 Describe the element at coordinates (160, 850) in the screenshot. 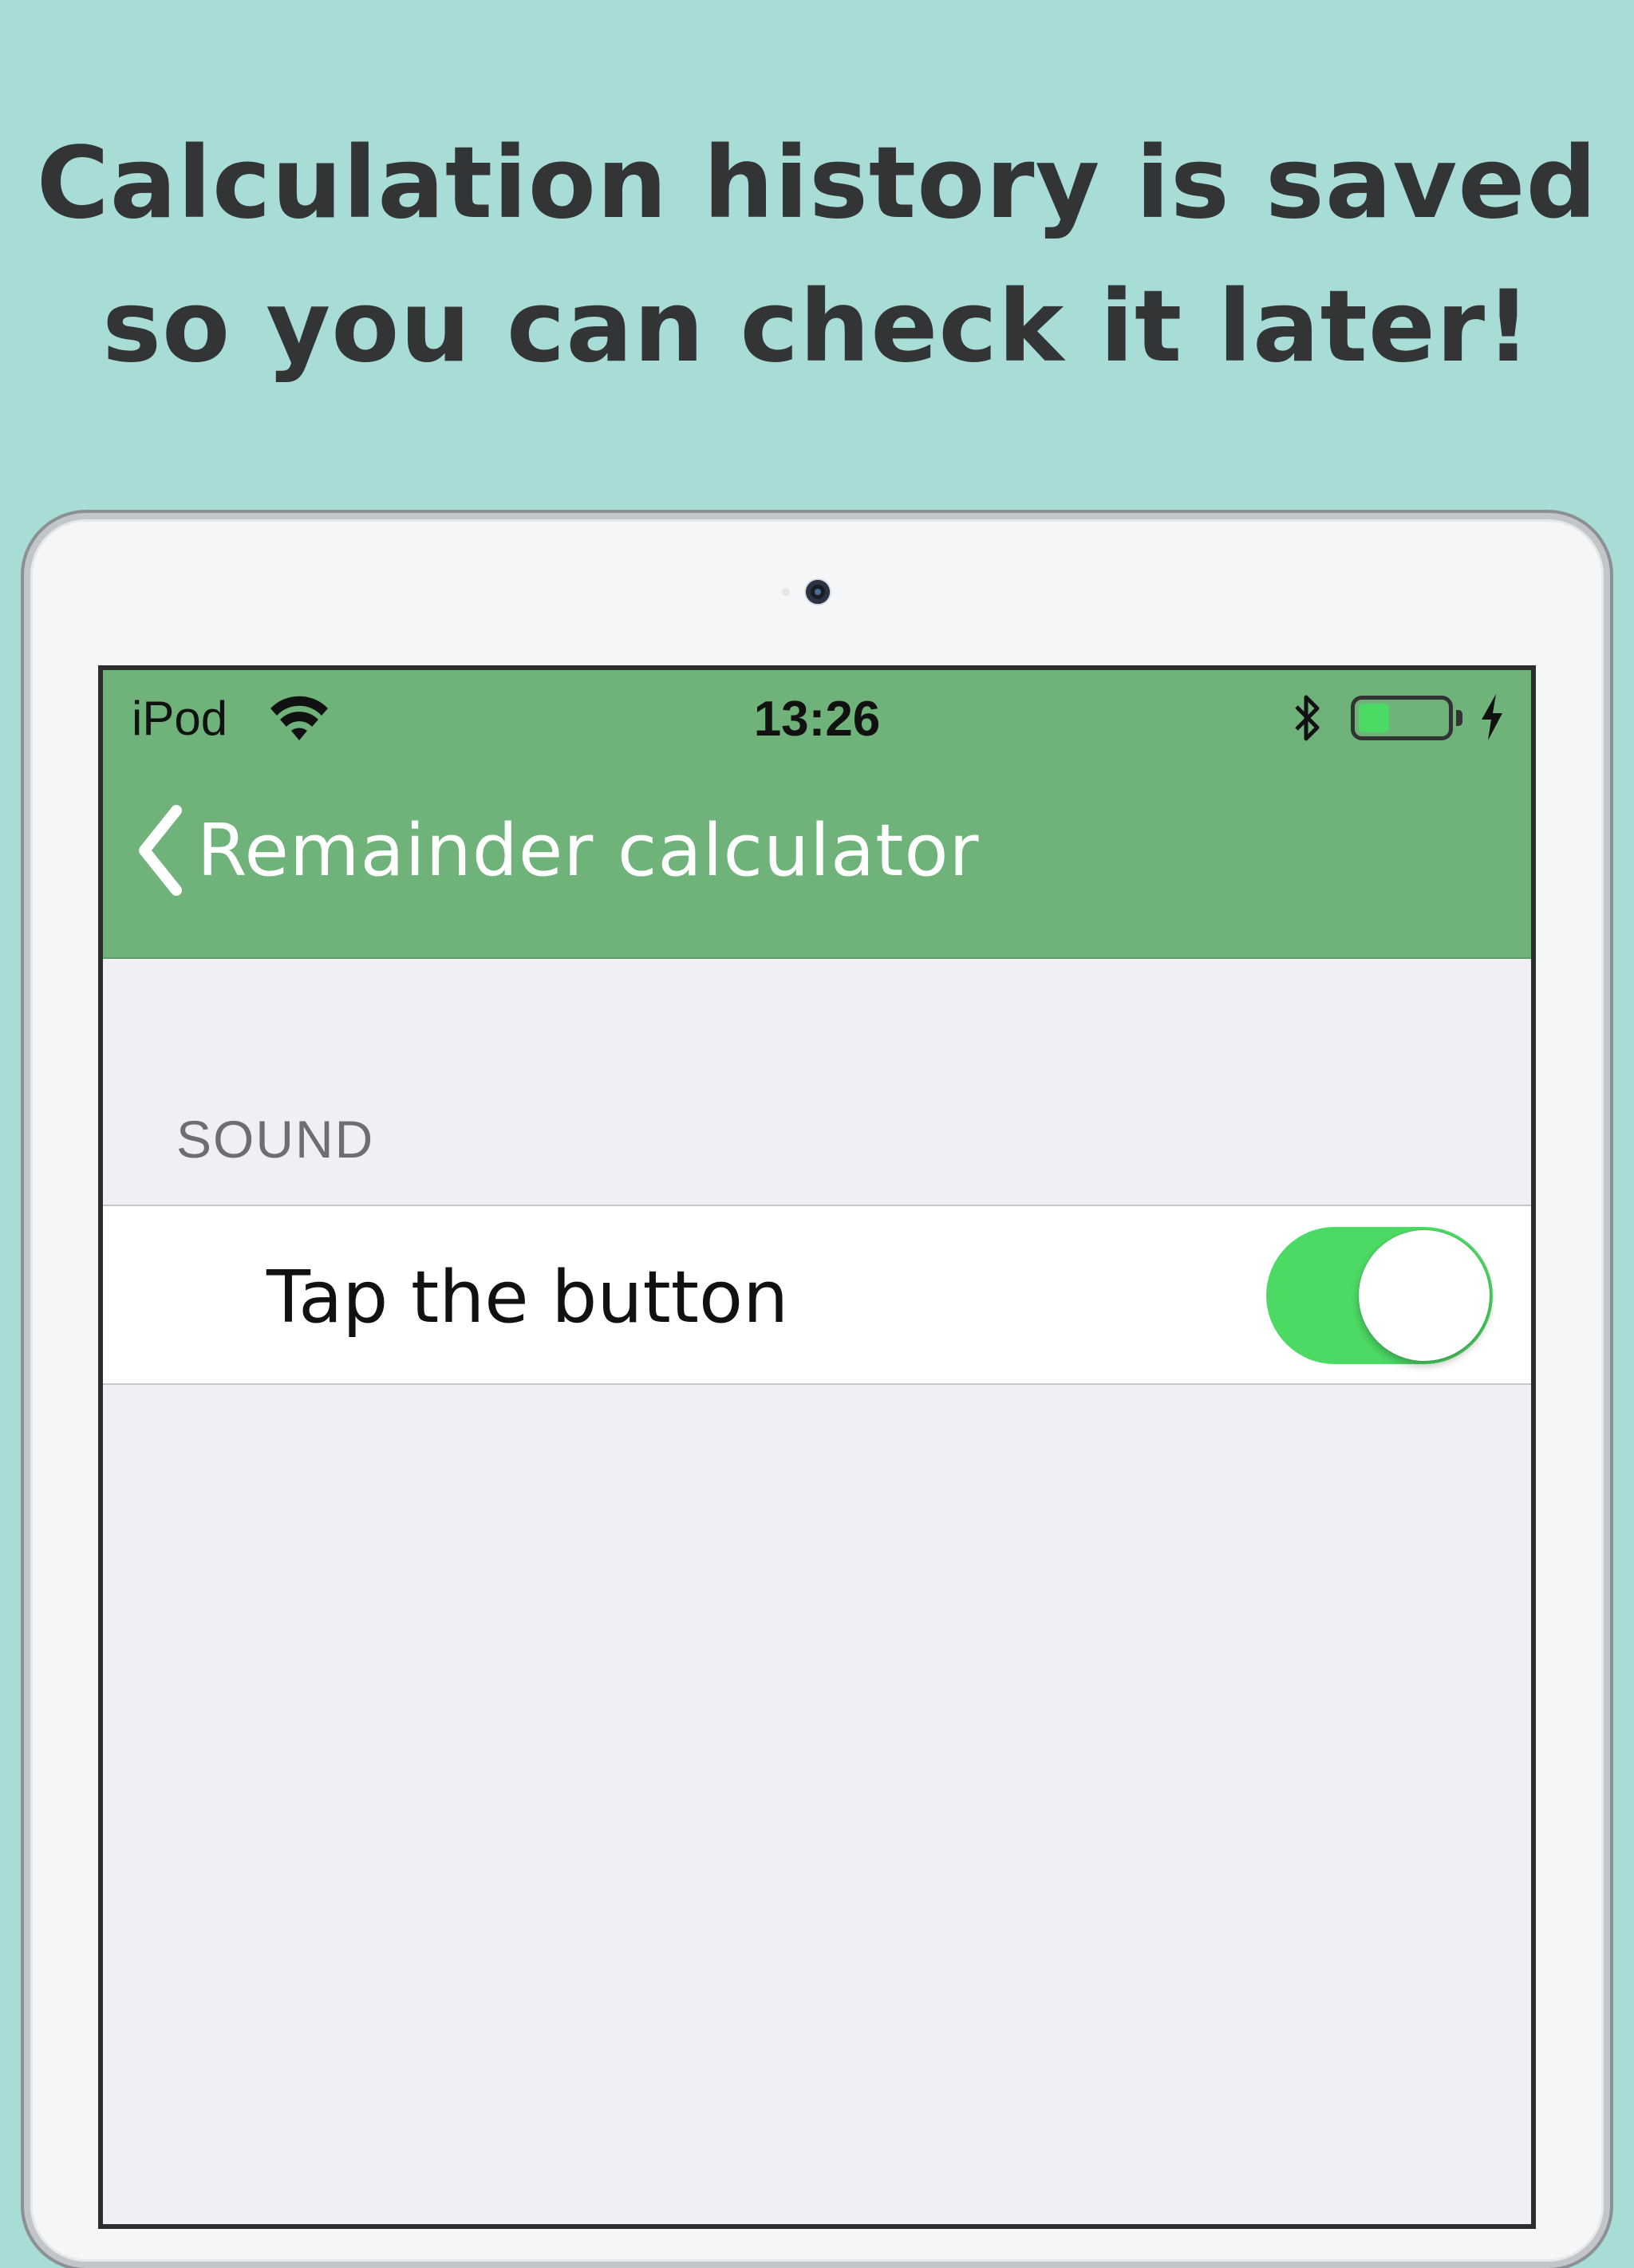

I see `chevron-left-icon` at that location.